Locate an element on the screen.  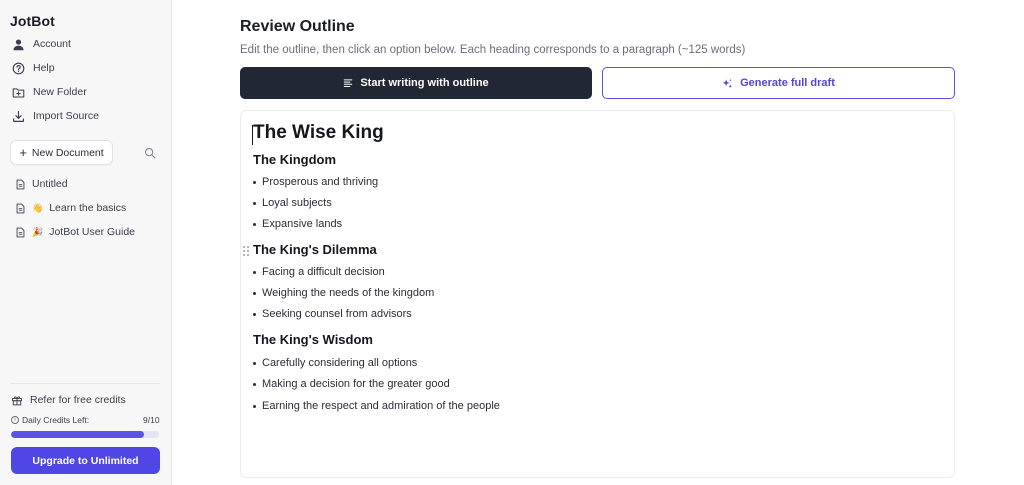
drag-handle-icon is located at coordinates (246, 251).